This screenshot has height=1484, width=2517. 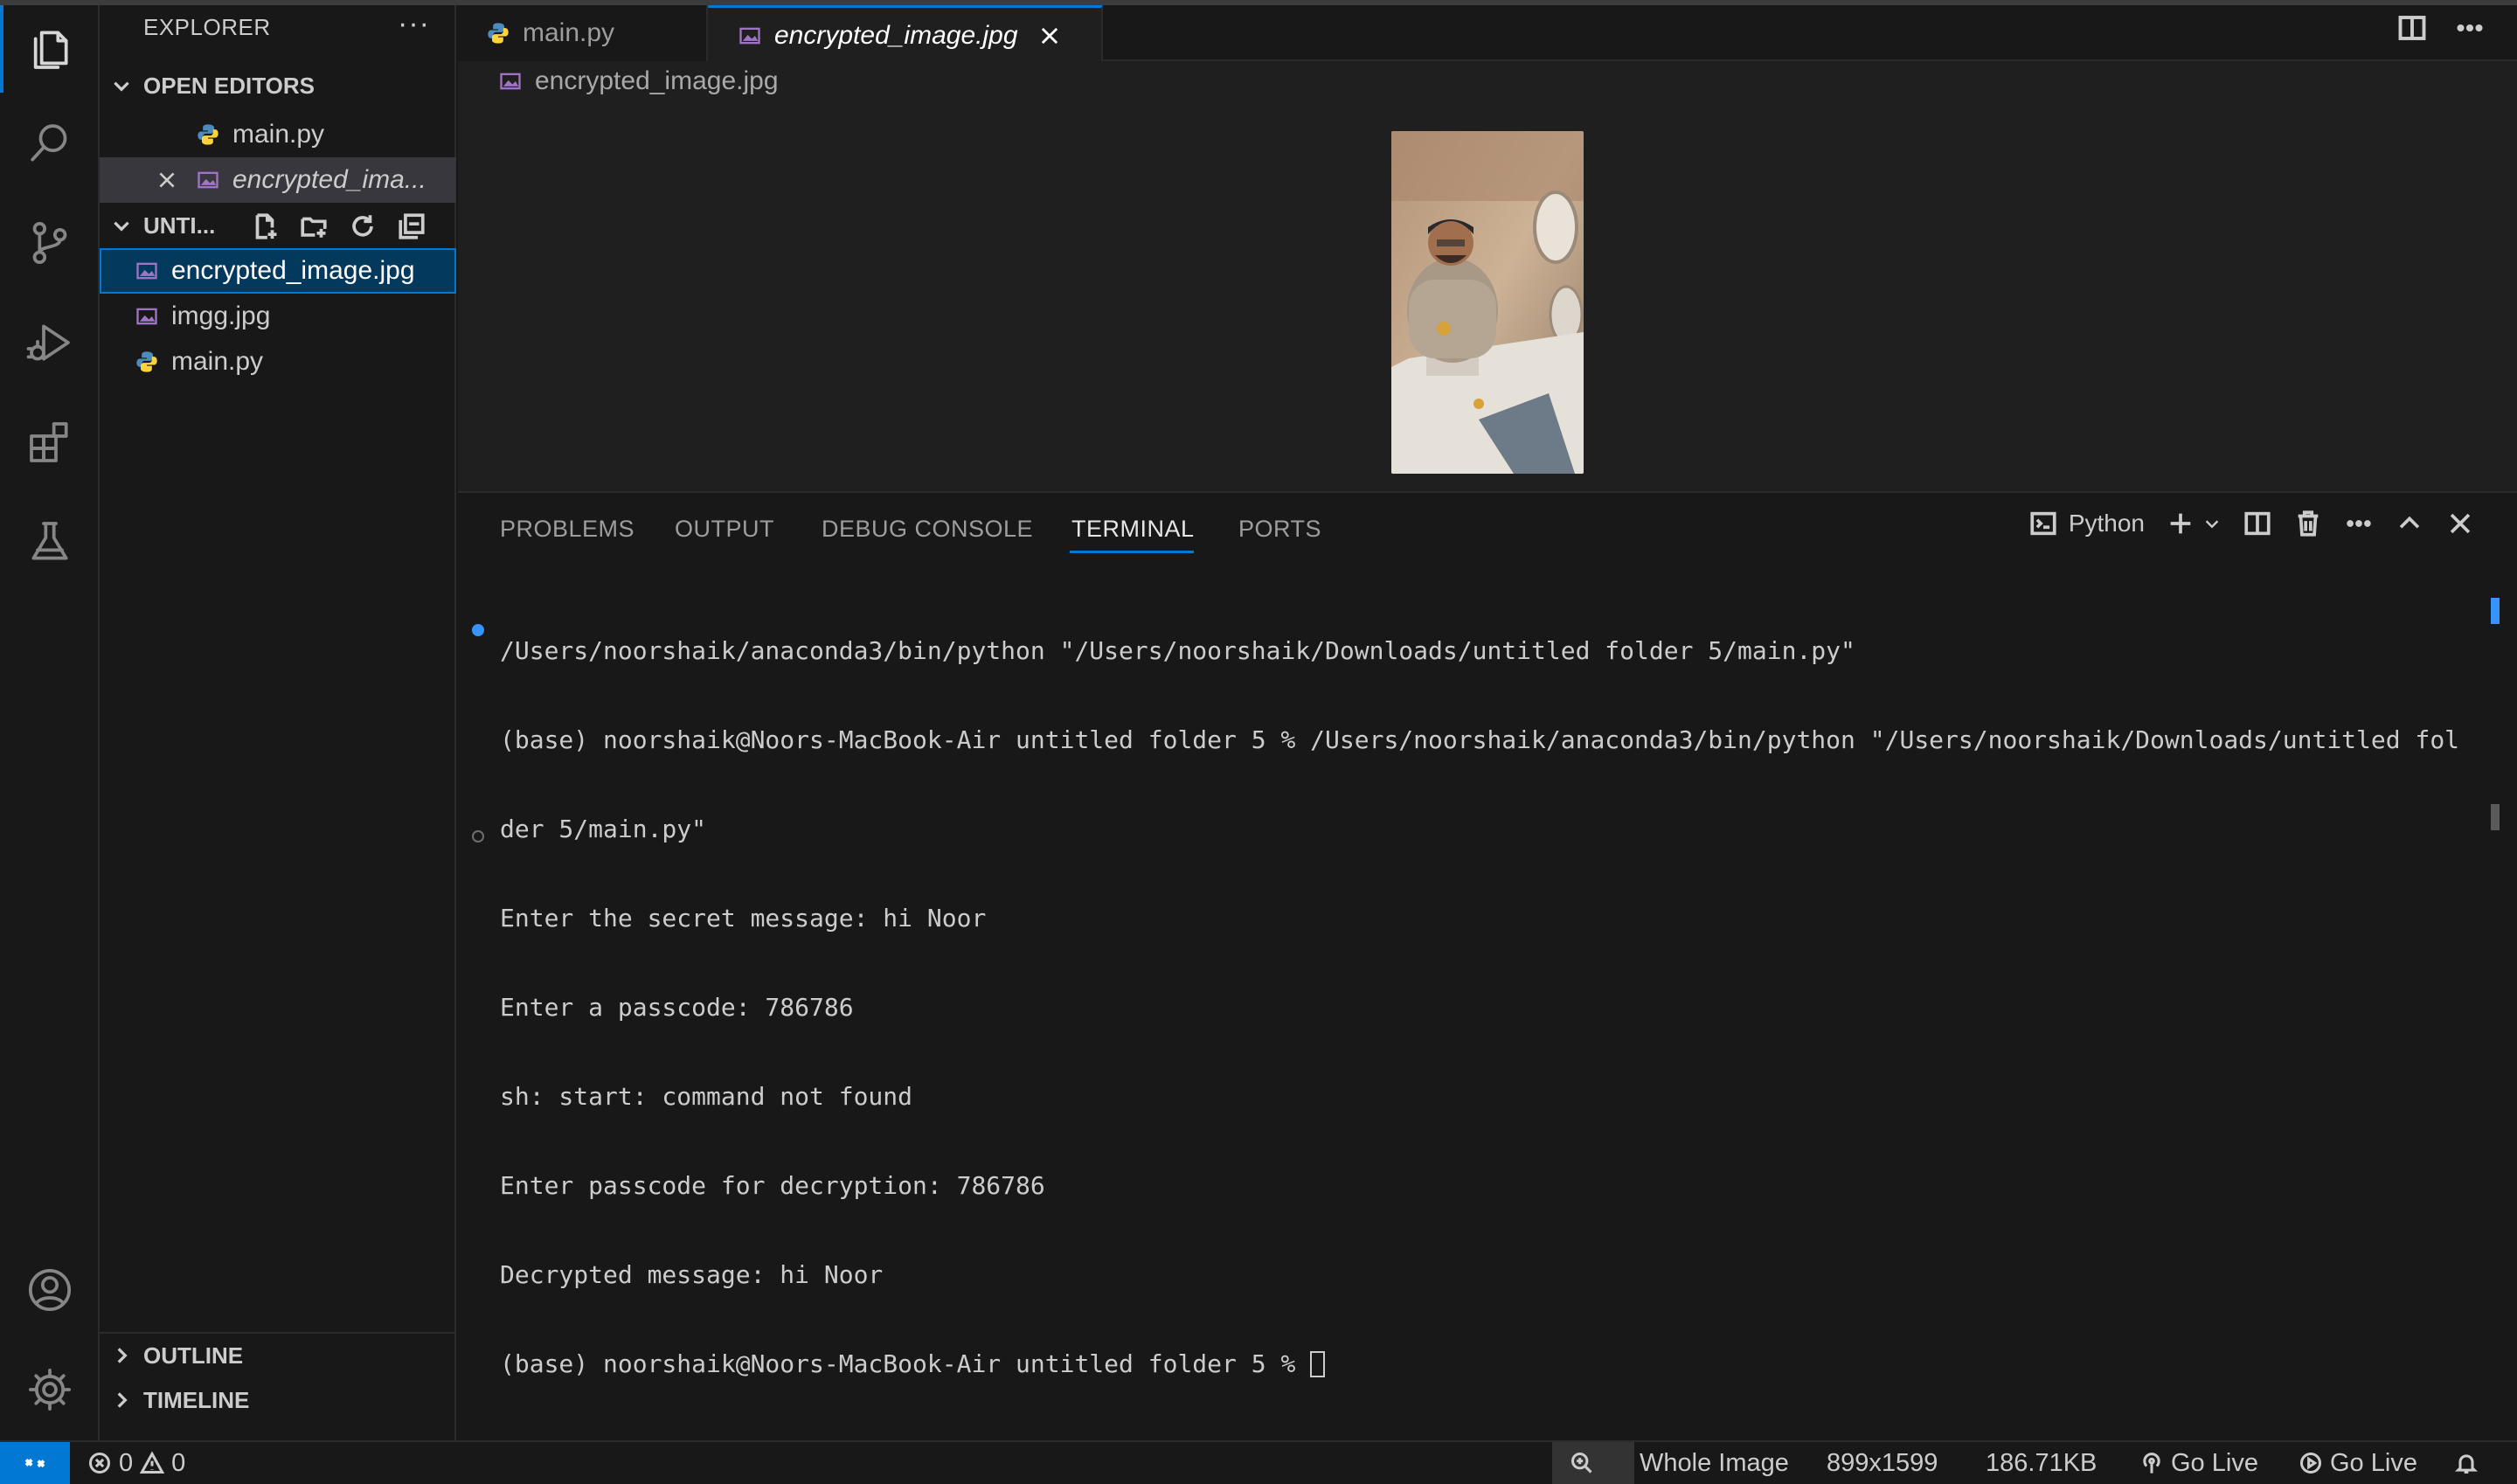 What do you see at coordinates (217, 361) in the screenshot?
I see `file-label: main.py` at bounding box center [217, 361].